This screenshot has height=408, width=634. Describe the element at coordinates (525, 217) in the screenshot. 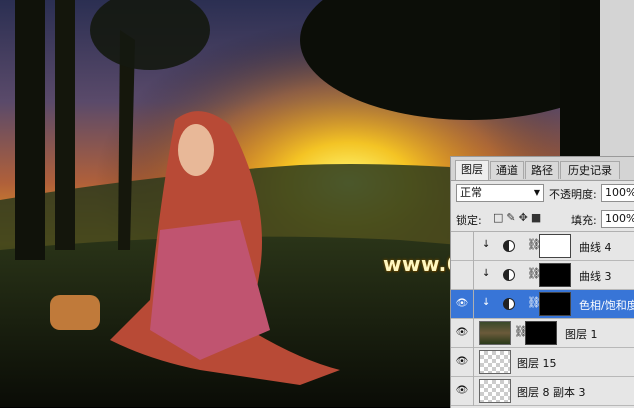

I see `lock-position-icon: ✥` at that location.